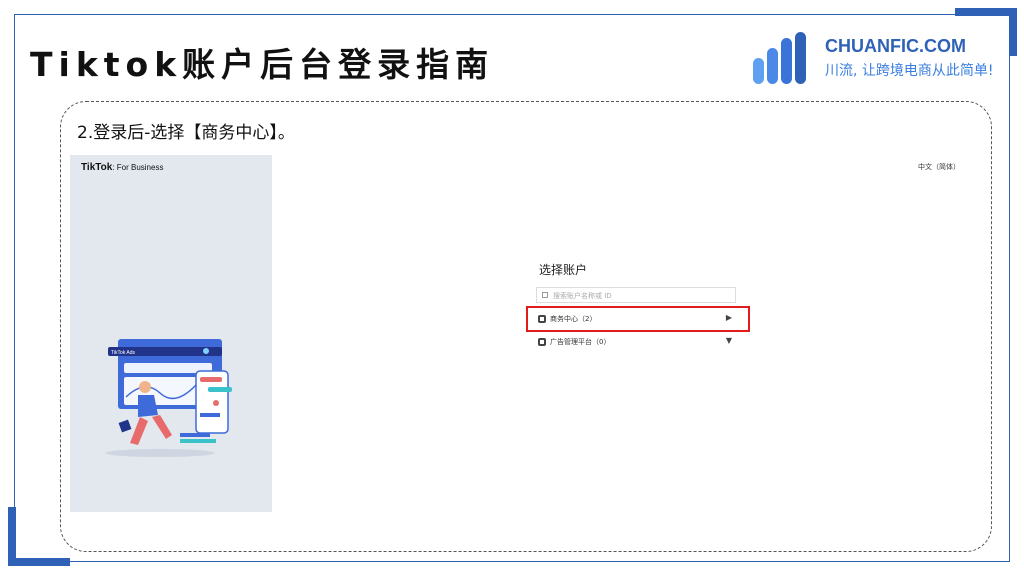  I want to click on account-row-ads-manager: 广告管理平台（0） ▼, so click(636, 343).